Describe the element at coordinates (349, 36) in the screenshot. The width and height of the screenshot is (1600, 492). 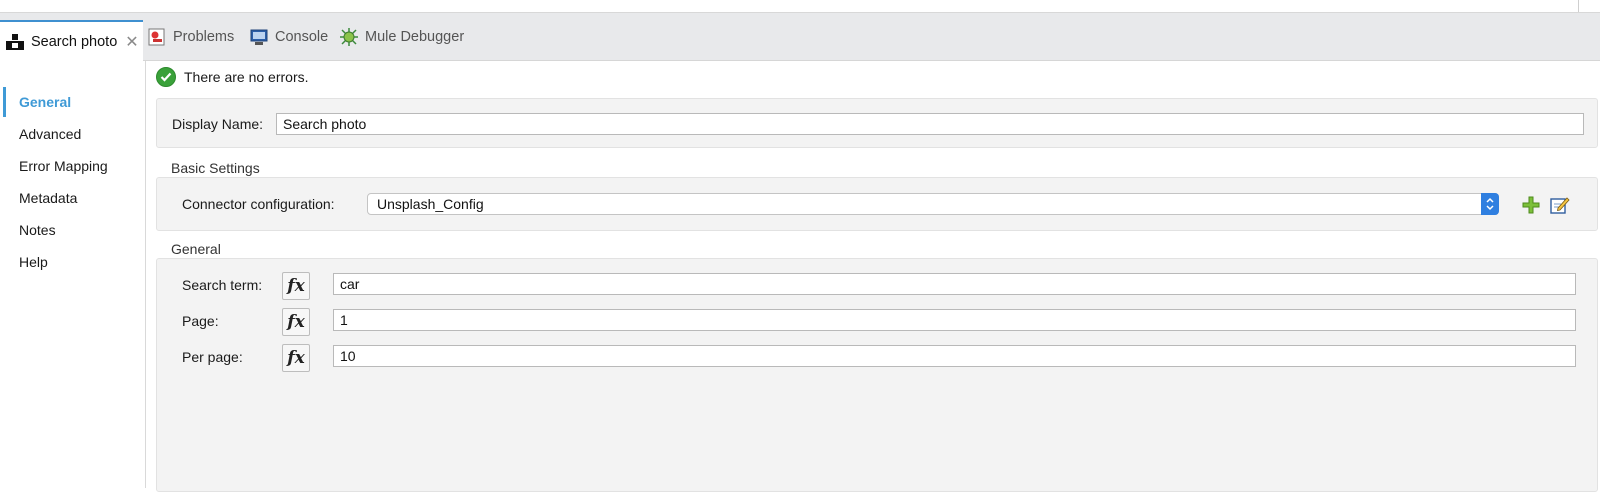
I see `debugger-icon` at that location.